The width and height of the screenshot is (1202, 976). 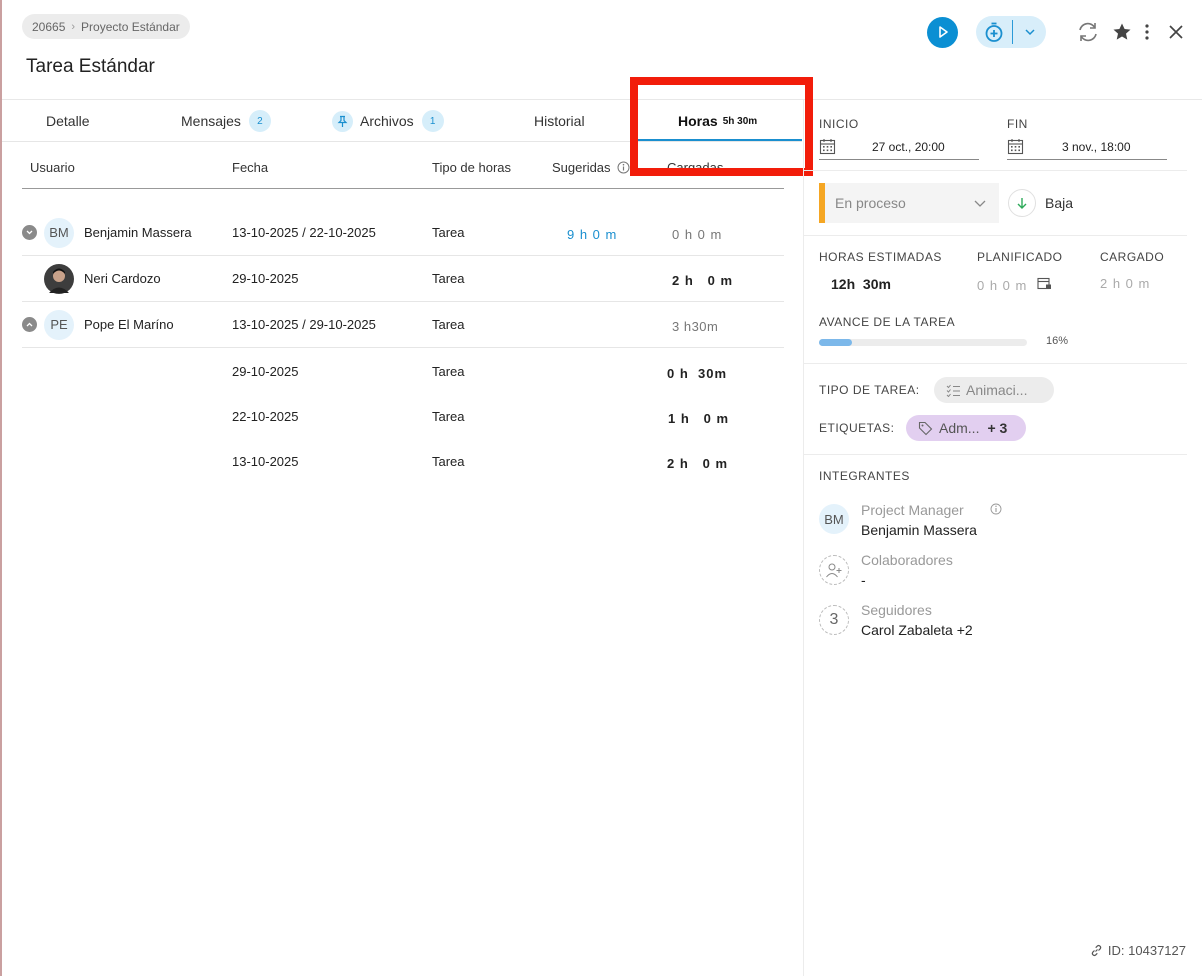 I want to click on col-tipo: Tipo de horas, so click(x=472, y=167).